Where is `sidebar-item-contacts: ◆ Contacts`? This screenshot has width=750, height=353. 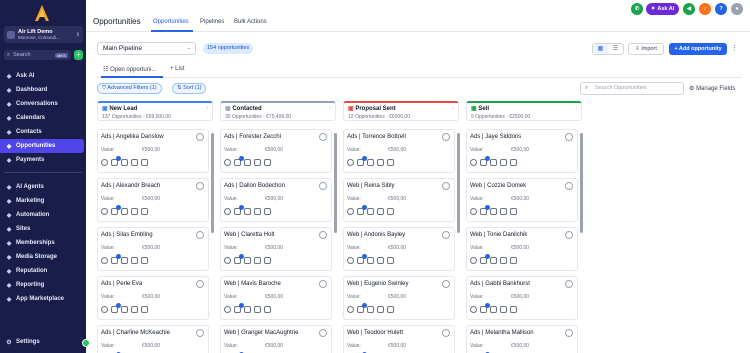
sidebar-item-contacts: ◆ Contacts is located at coordinates (43, 132).